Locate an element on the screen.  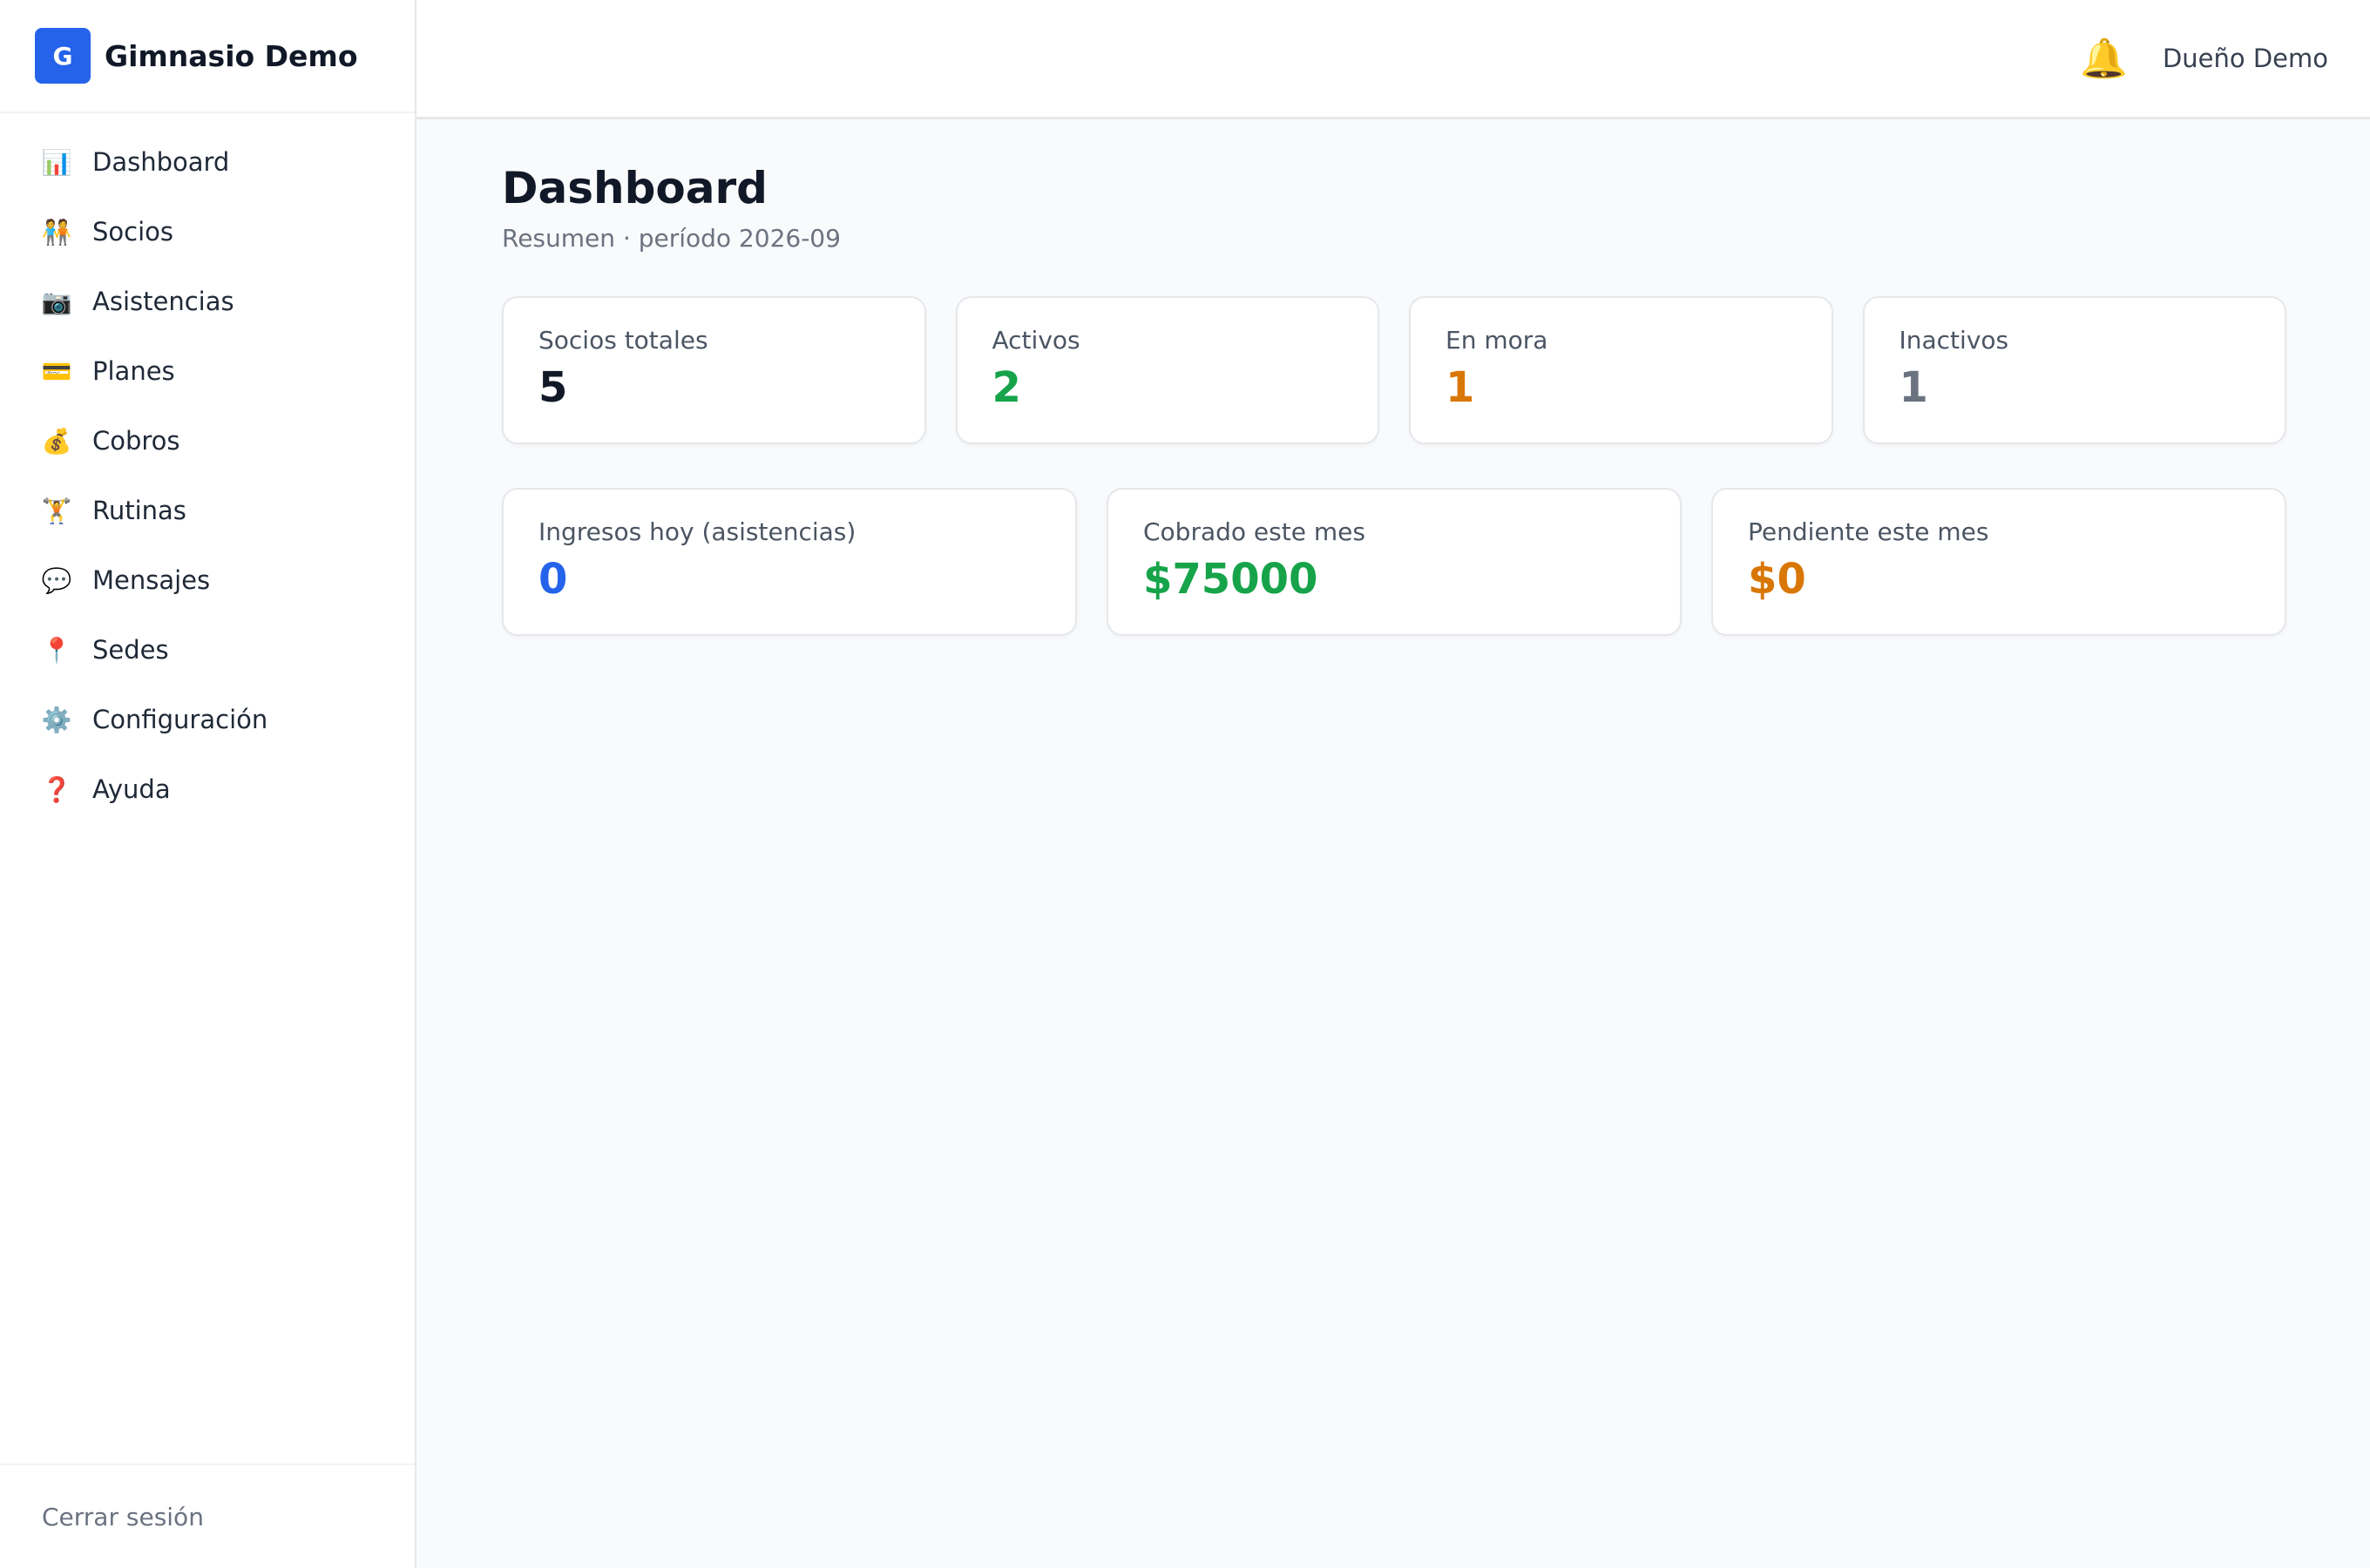
camera-icon: 📷 is located at coordinates (56, 302).